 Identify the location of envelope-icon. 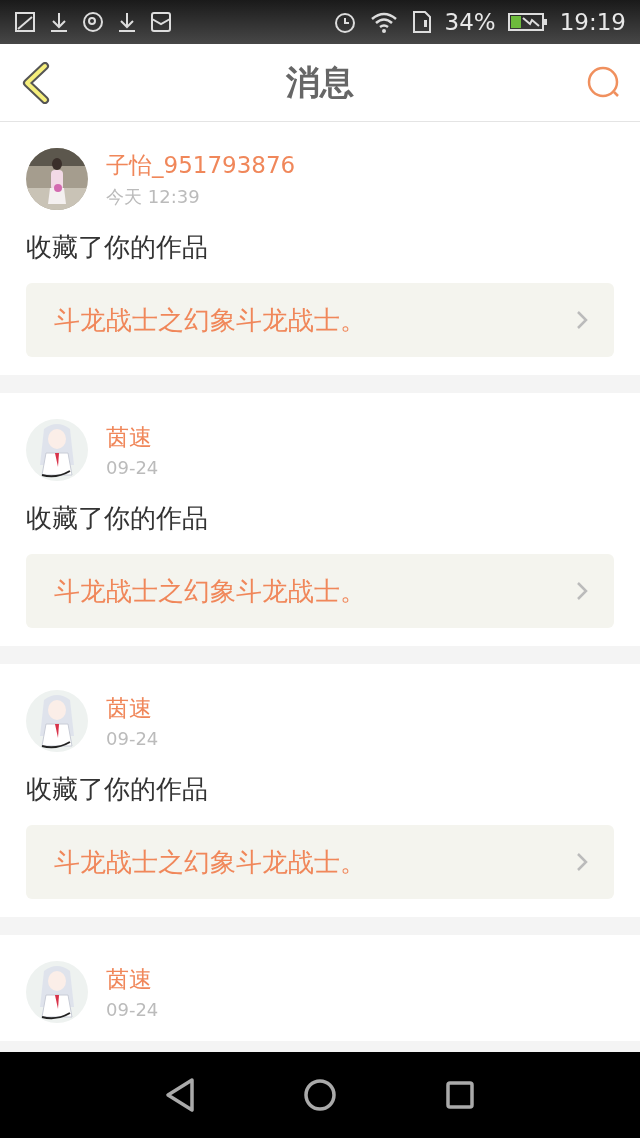
(161, 22).